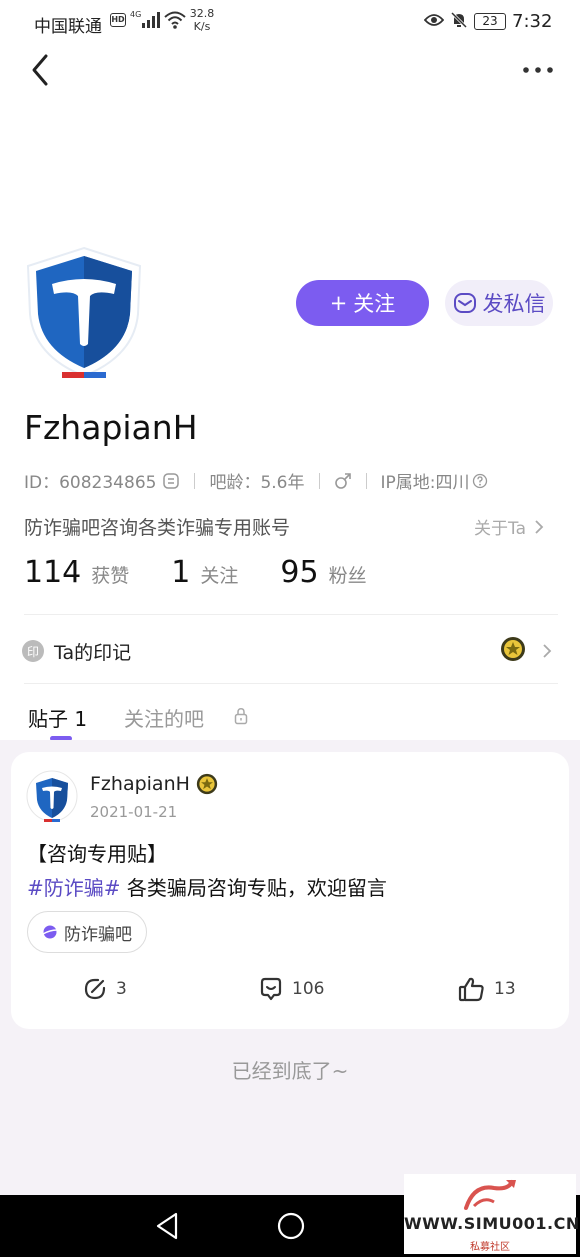  What do you see at coordinates (290, 1071) in the screenshot?
I see `end-of-list-text: 已经到底了~` at bounding box center [290, 1071].